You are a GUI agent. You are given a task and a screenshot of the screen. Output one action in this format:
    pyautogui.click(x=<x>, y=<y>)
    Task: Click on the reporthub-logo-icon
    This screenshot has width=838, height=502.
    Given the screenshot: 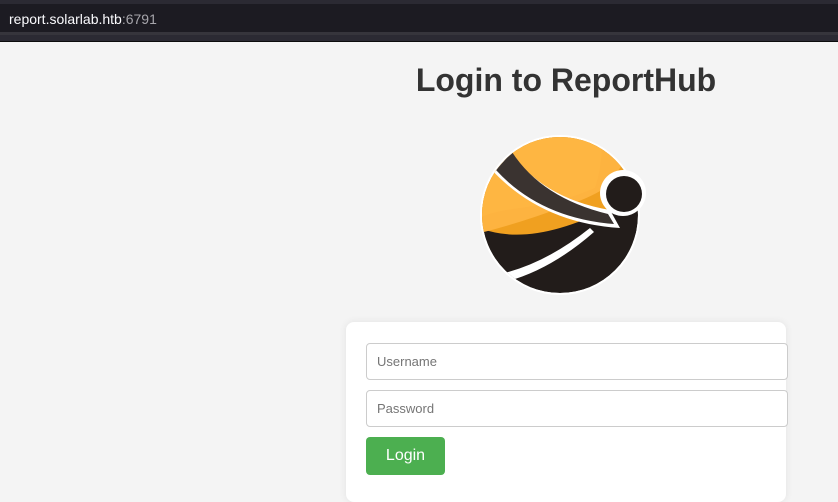 What is the action you would take?
    pyautogui.click(x=563, y=215)
    